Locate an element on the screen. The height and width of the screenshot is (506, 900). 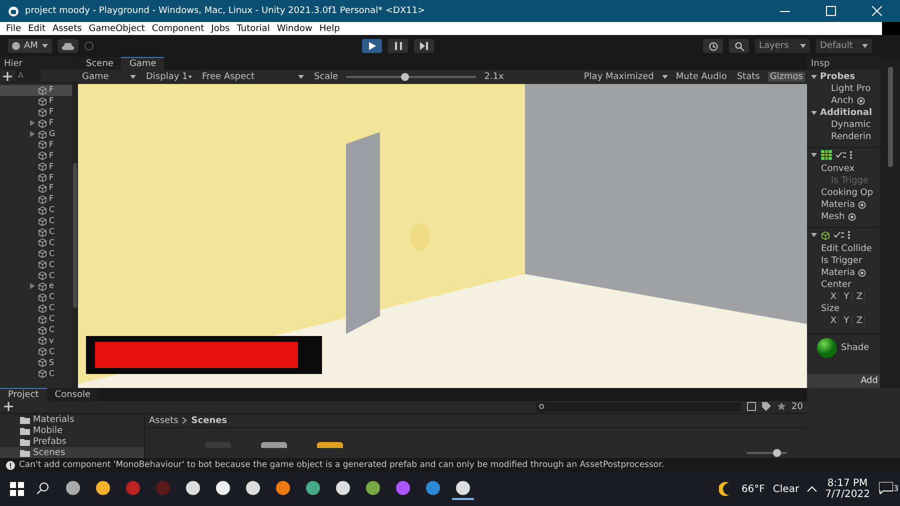
account-button: AM is located at coordinates (30, 46).